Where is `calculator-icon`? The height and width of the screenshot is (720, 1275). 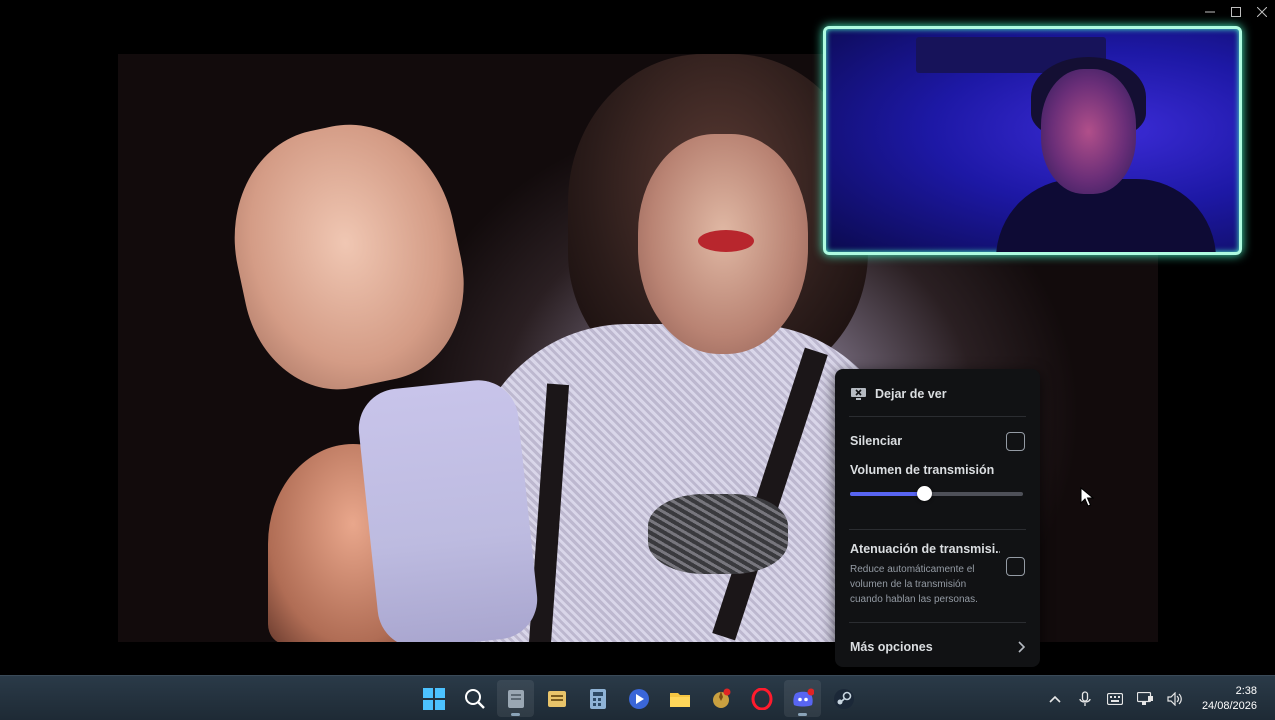
calculator-icon is located at coordinates (597, 698).